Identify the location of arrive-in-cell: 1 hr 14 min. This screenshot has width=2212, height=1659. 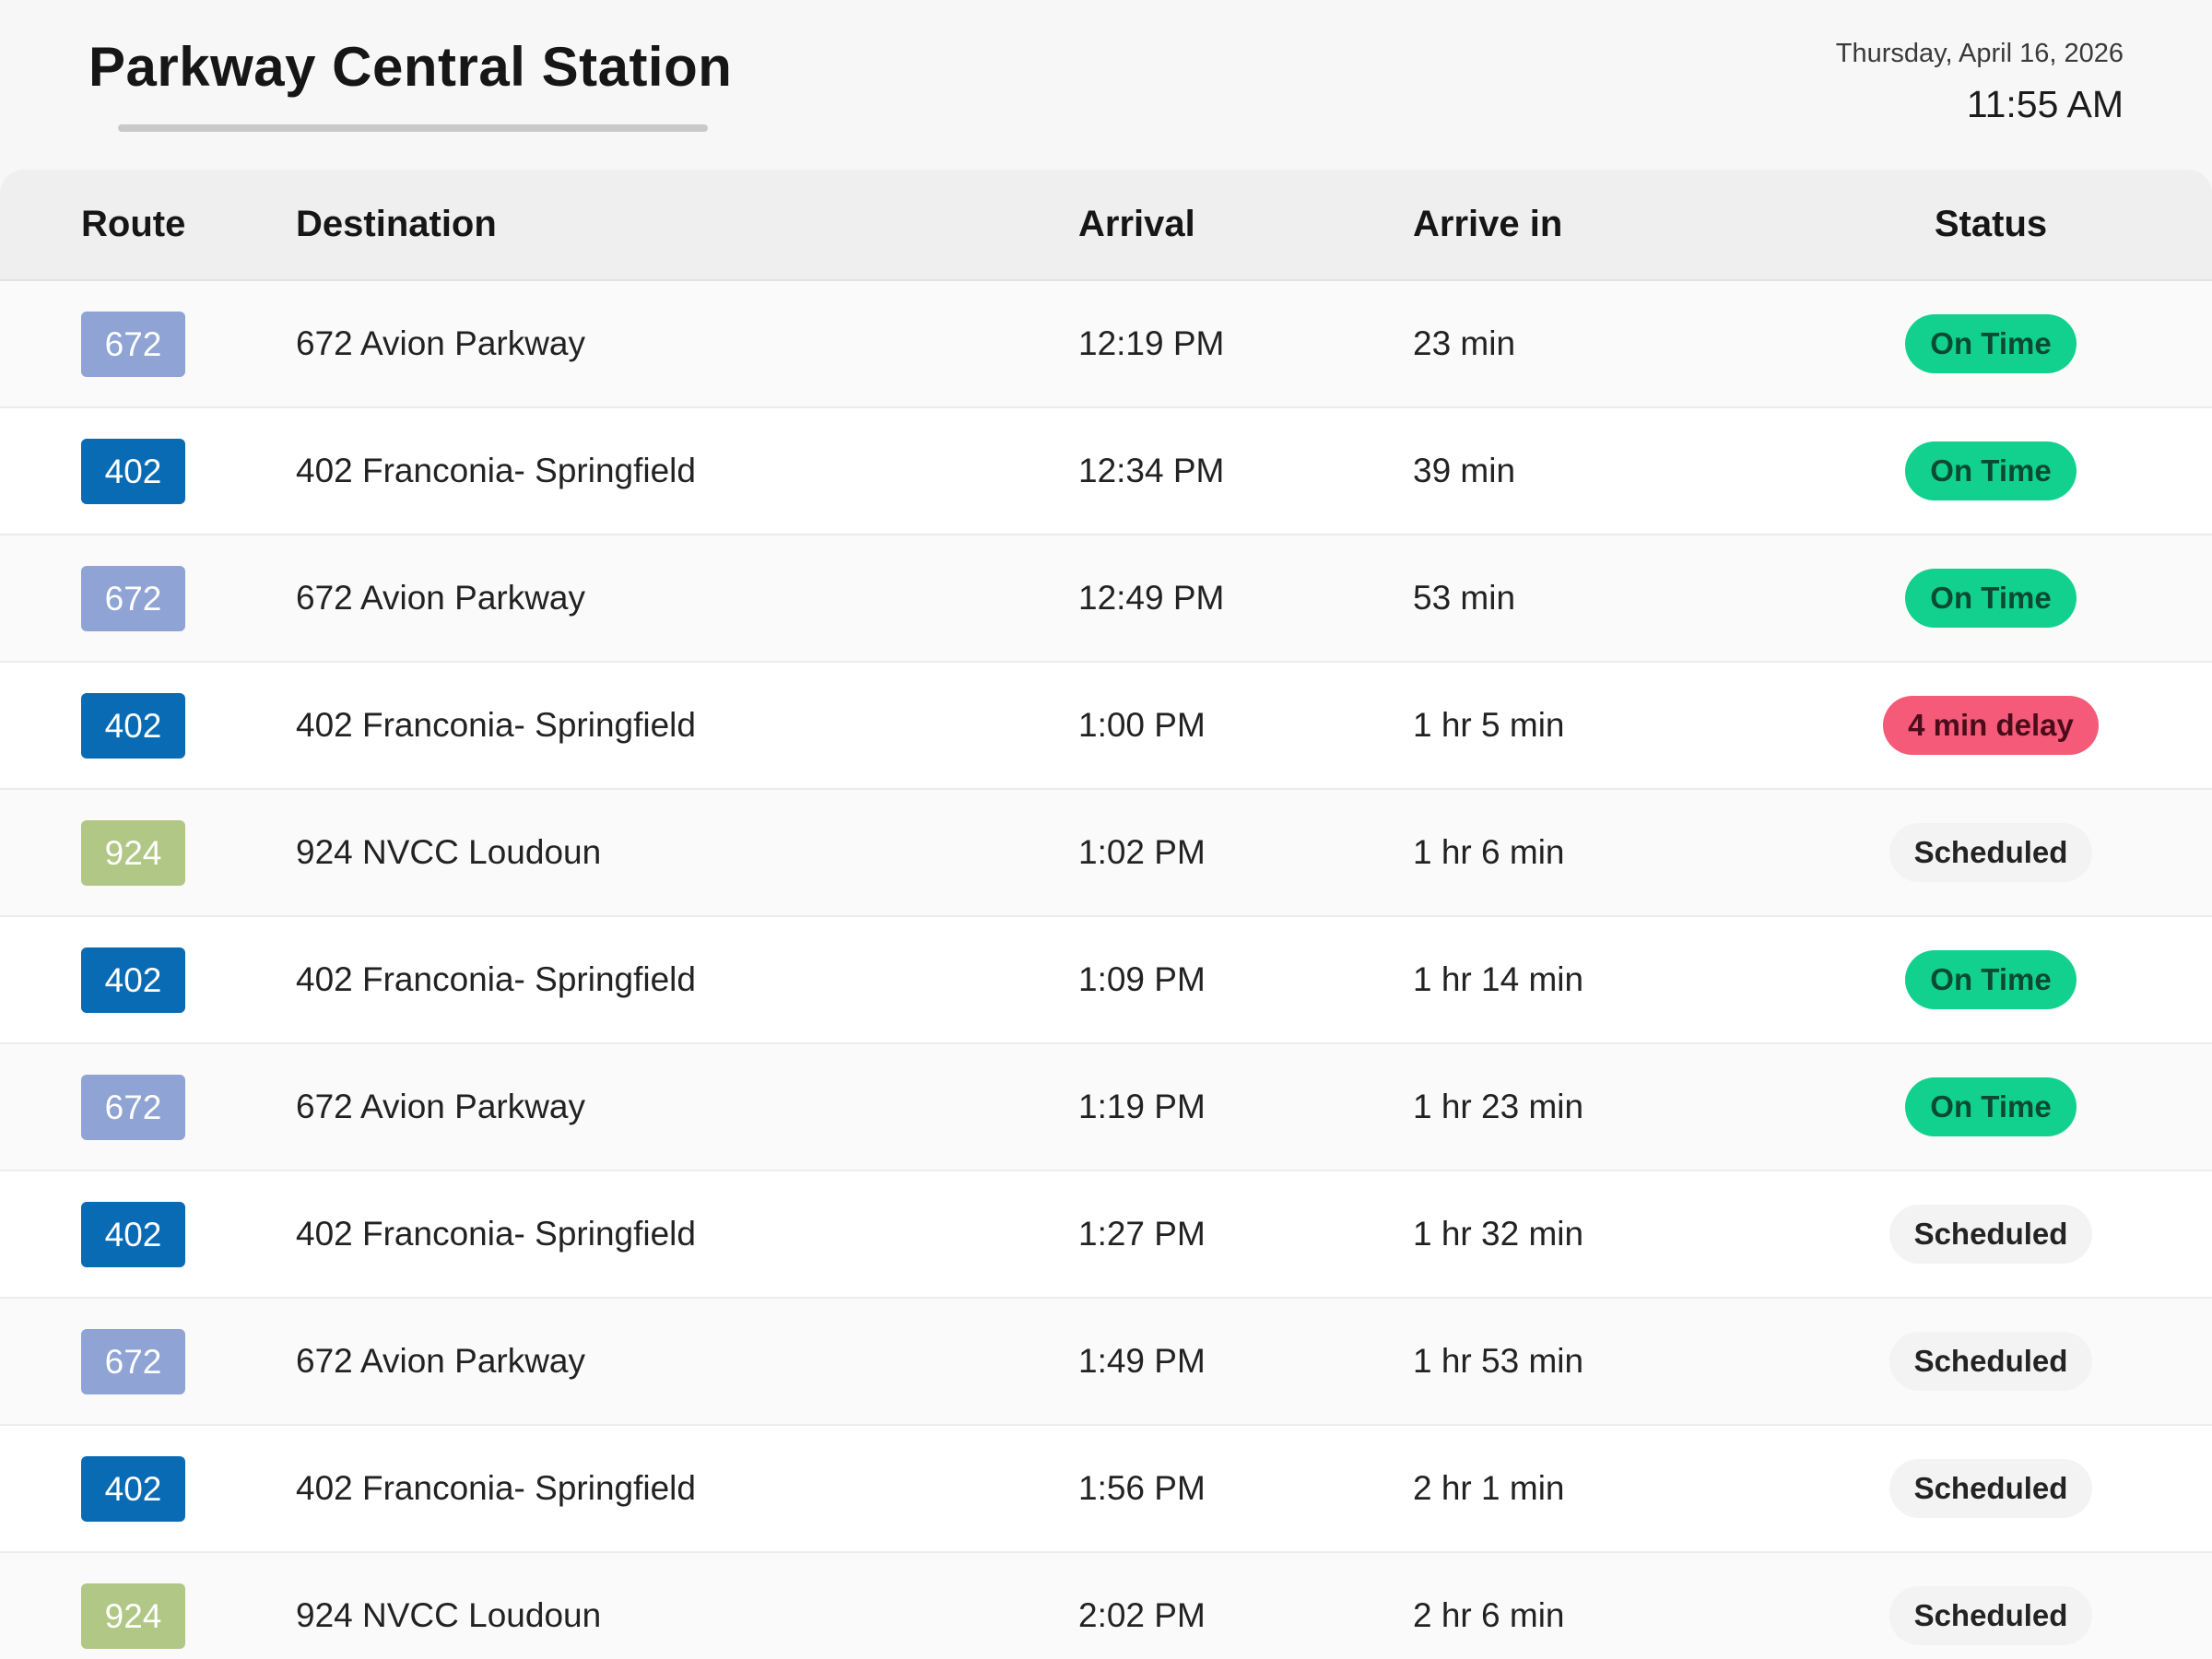
(1498, 979).